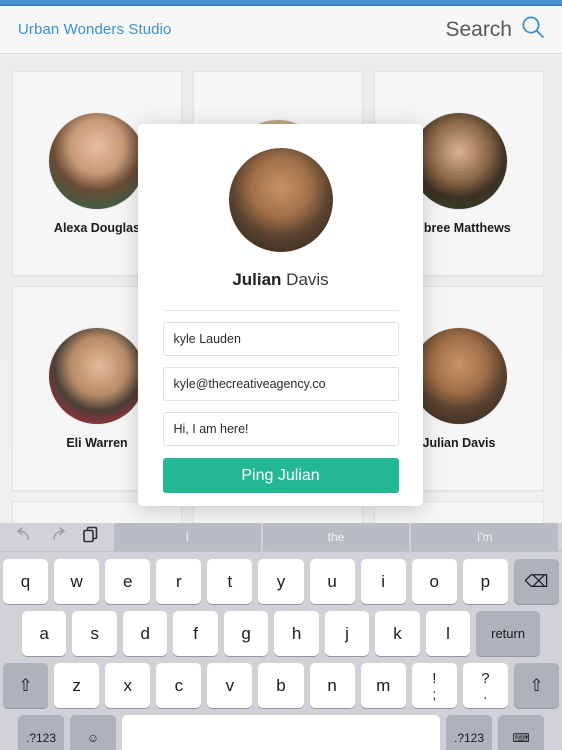  Describe the element at coordinates (536, 581) in the screenshot. I see `backspace-key: ⌫` at that location.